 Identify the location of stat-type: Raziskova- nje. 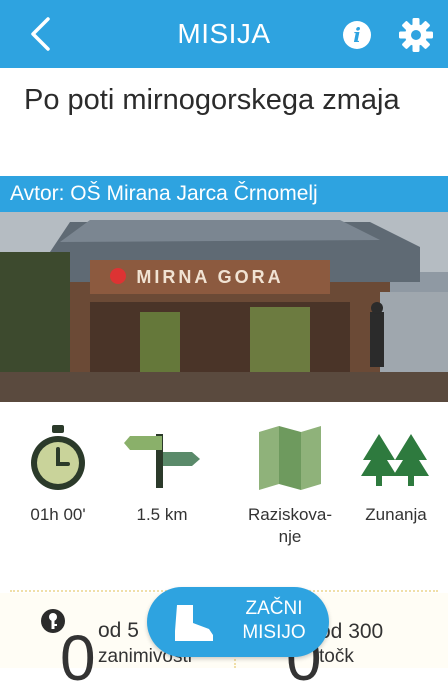
(290, 484).